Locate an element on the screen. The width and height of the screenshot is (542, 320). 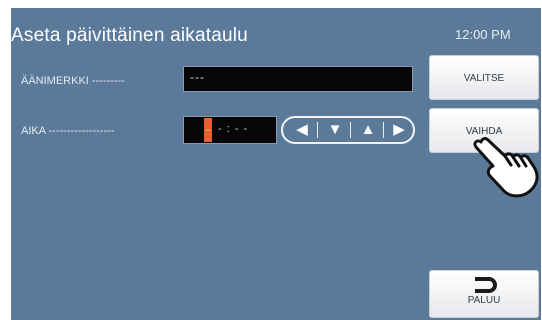
arrow-right-button: ▶ is located at coordinates (399, 130).